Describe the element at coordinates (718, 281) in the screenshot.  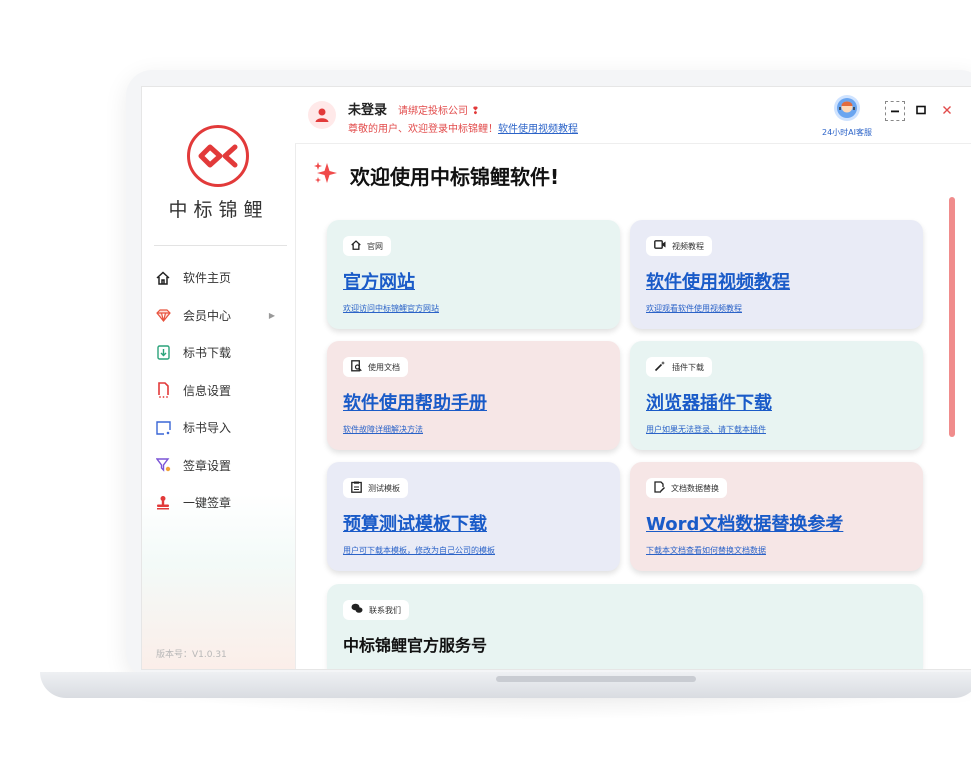
I see `card-title: 软件使用视频教程` at that location.